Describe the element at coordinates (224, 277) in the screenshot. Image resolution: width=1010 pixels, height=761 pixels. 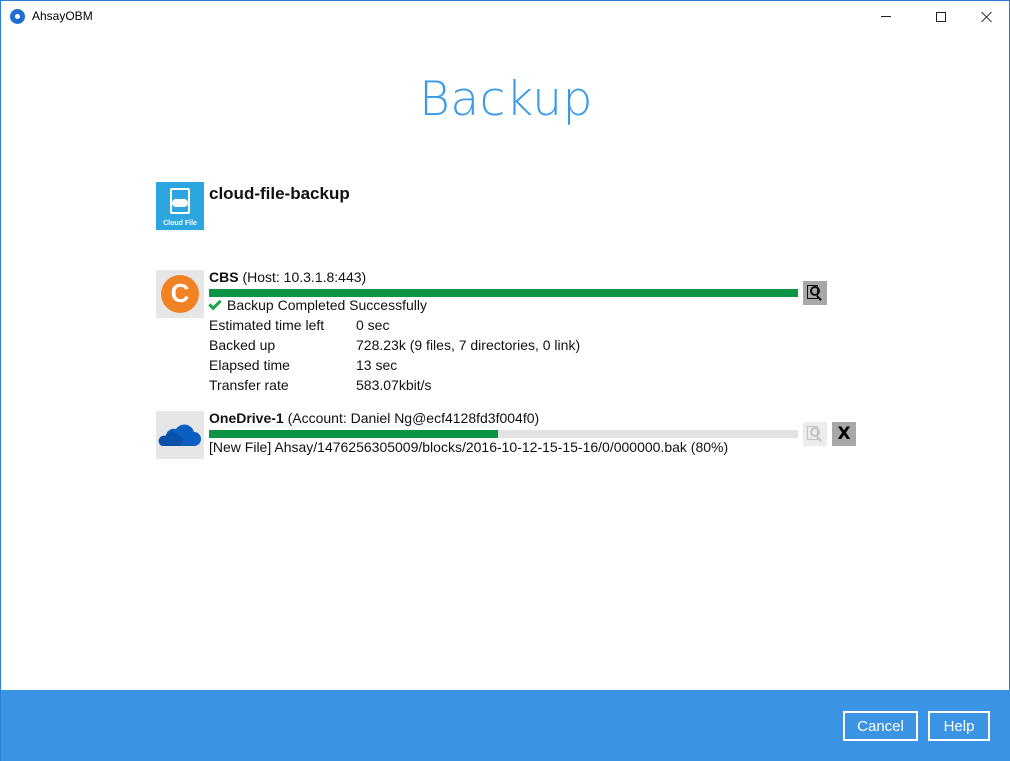
I see `destination-name: CBS` at that location.